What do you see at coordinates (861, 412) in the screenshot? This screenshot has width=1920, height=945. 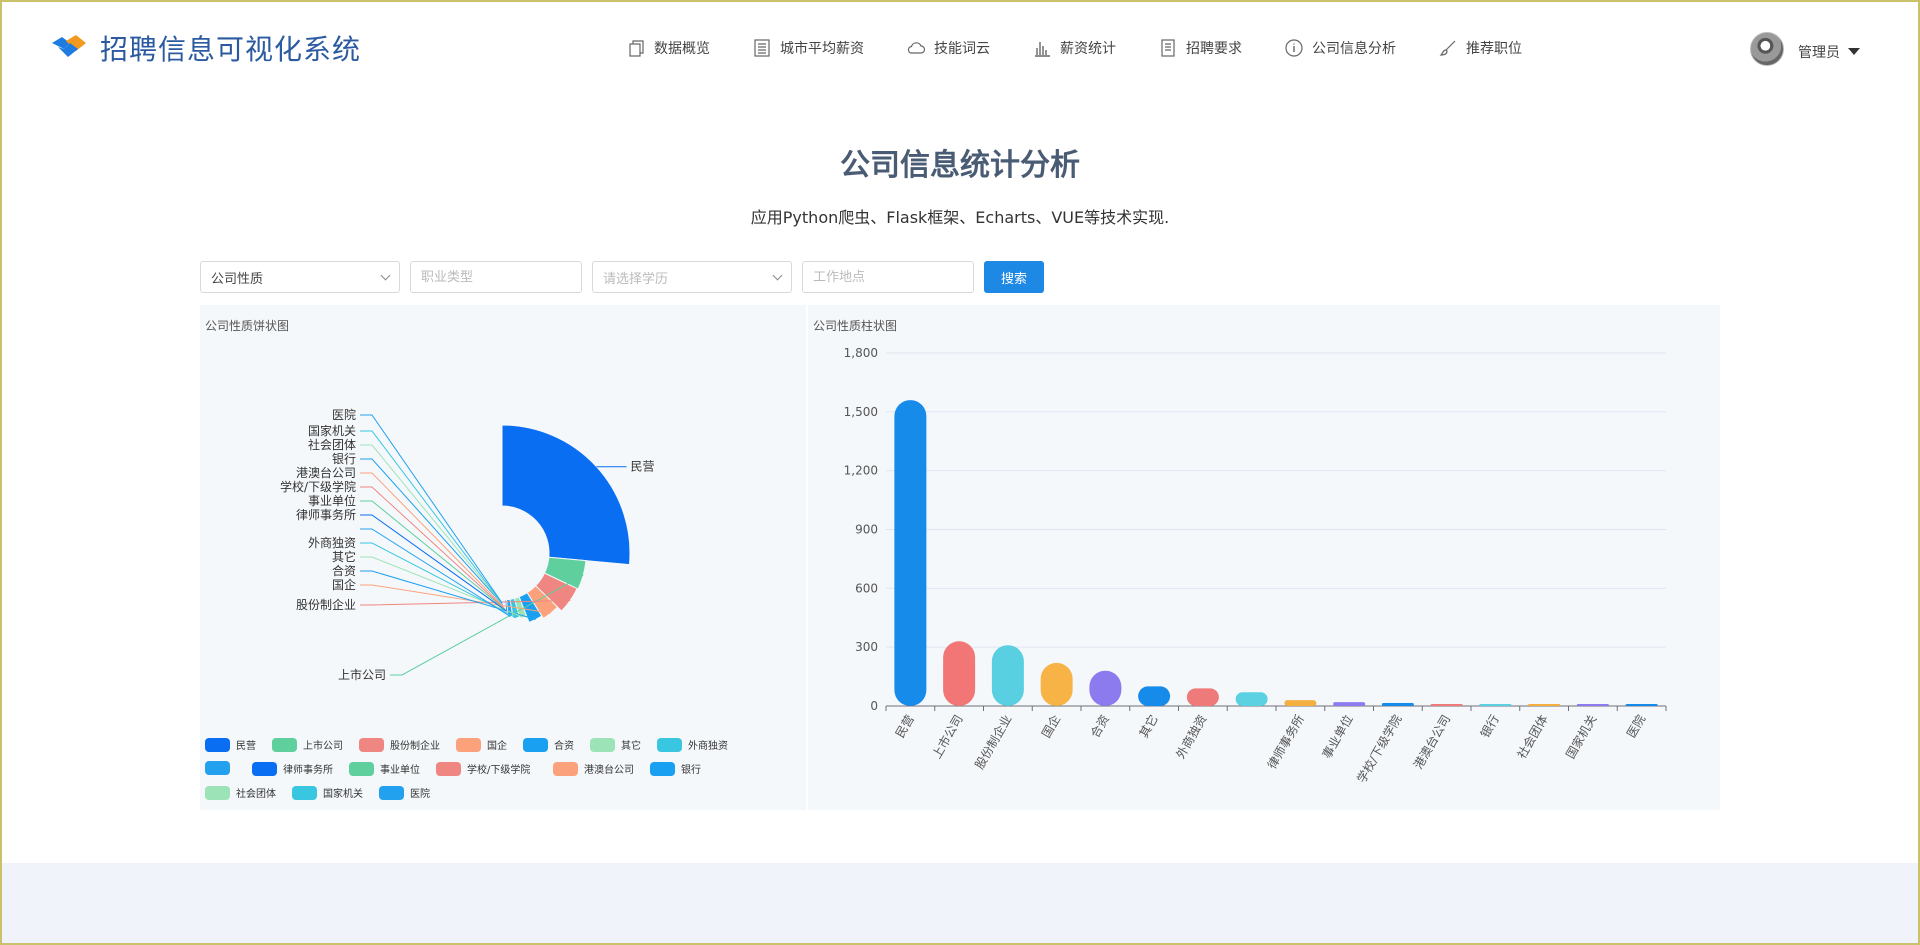 I see `y-tick-label: 1,500` at bounding box center [861, 412].